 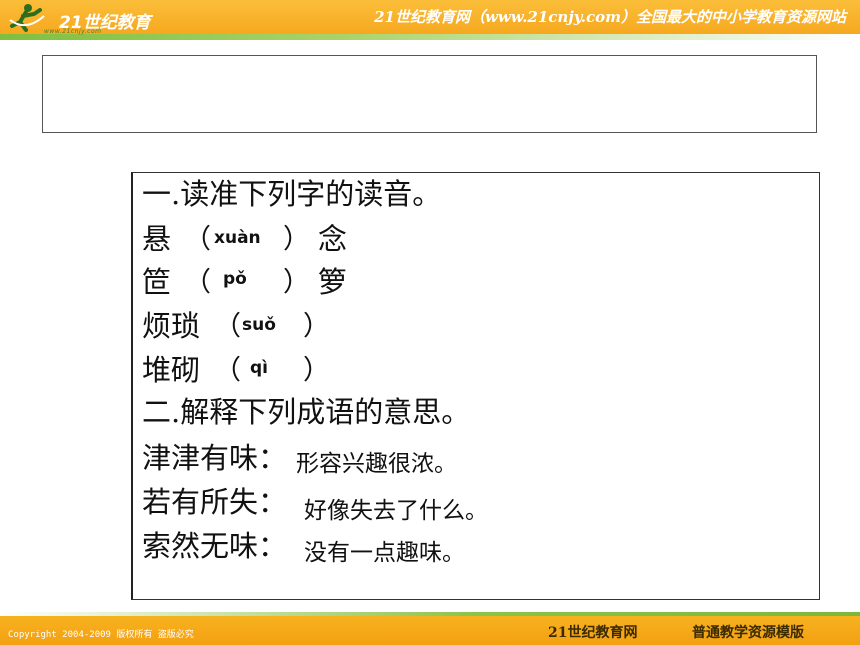 I want to click on pinyin-answer-4: qì, so click(x=259, y=368).